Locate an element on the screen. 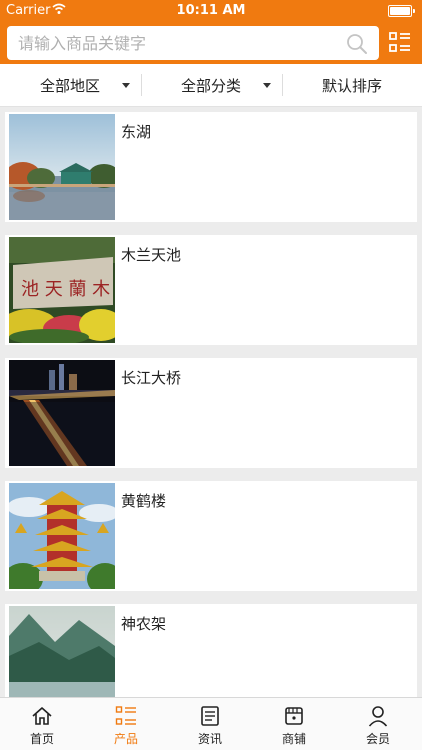 The width and height of the screenshot is (422, 750). tab-shop: 商铺 is located at coordinates (294, 724).